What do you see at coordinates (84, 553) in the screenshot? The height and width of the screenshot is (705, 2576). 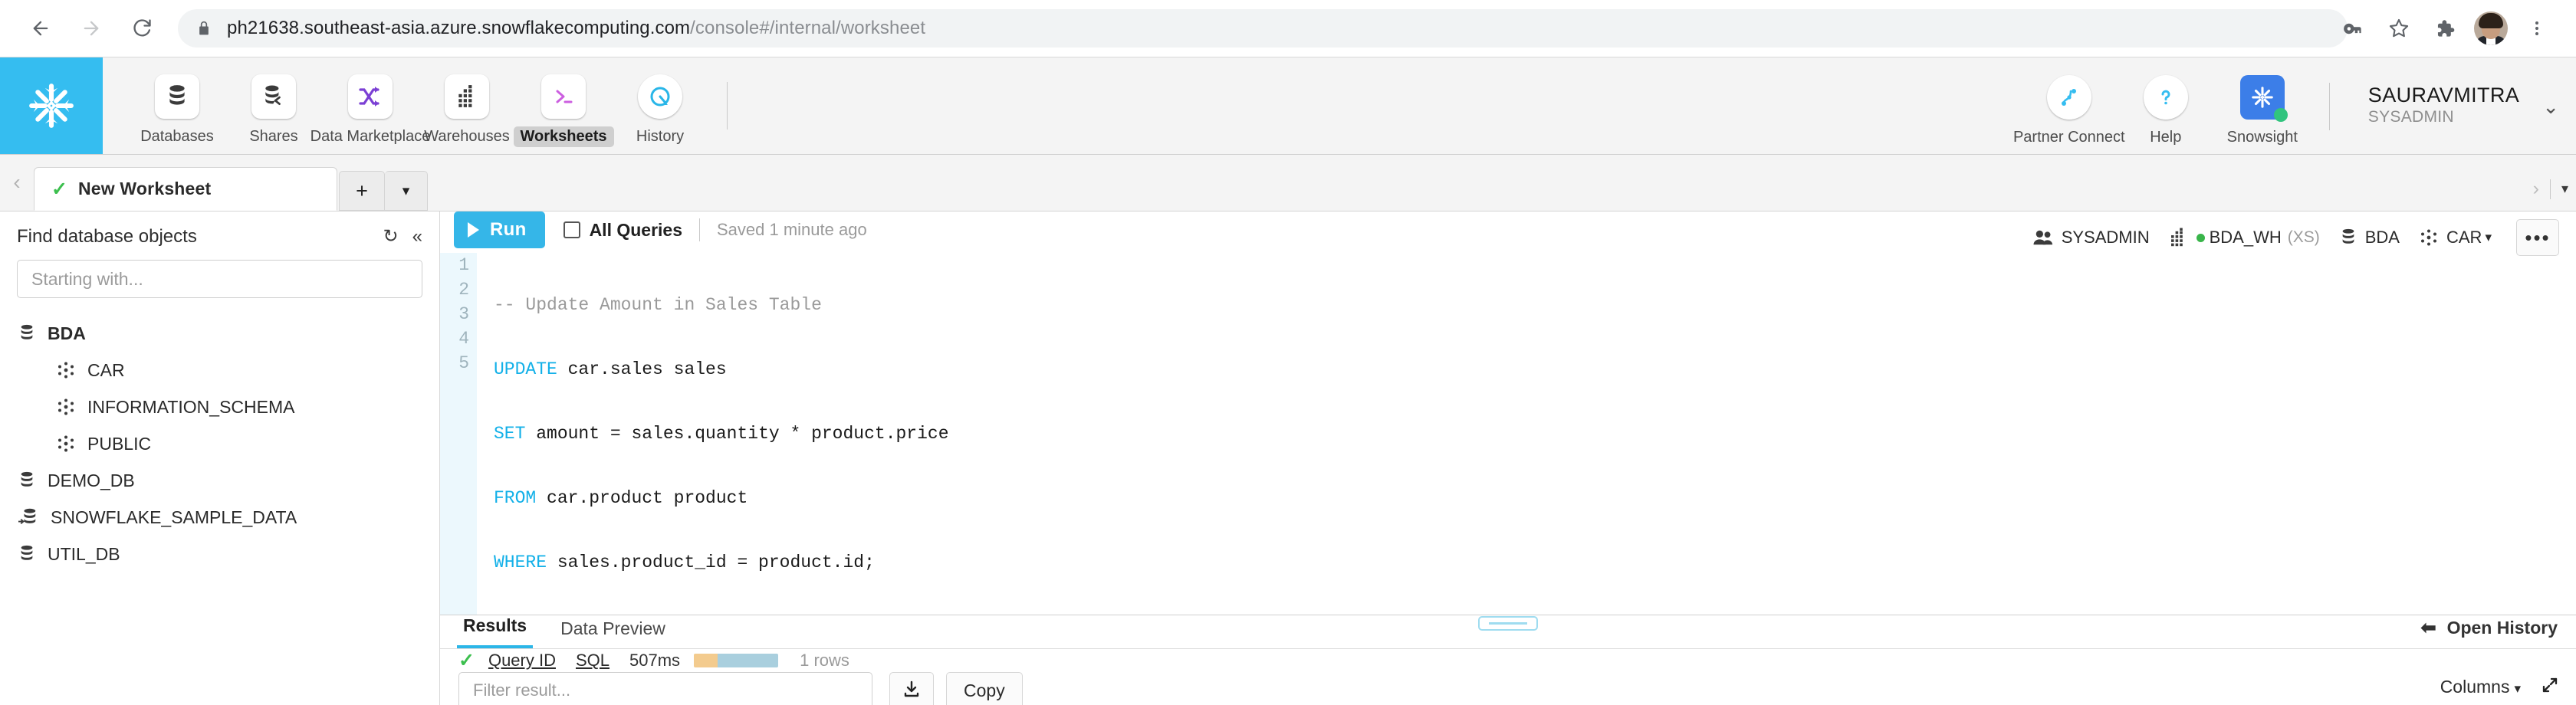 I see `tree-item-label: UTIL_DB` at bounding box center [84, 553].